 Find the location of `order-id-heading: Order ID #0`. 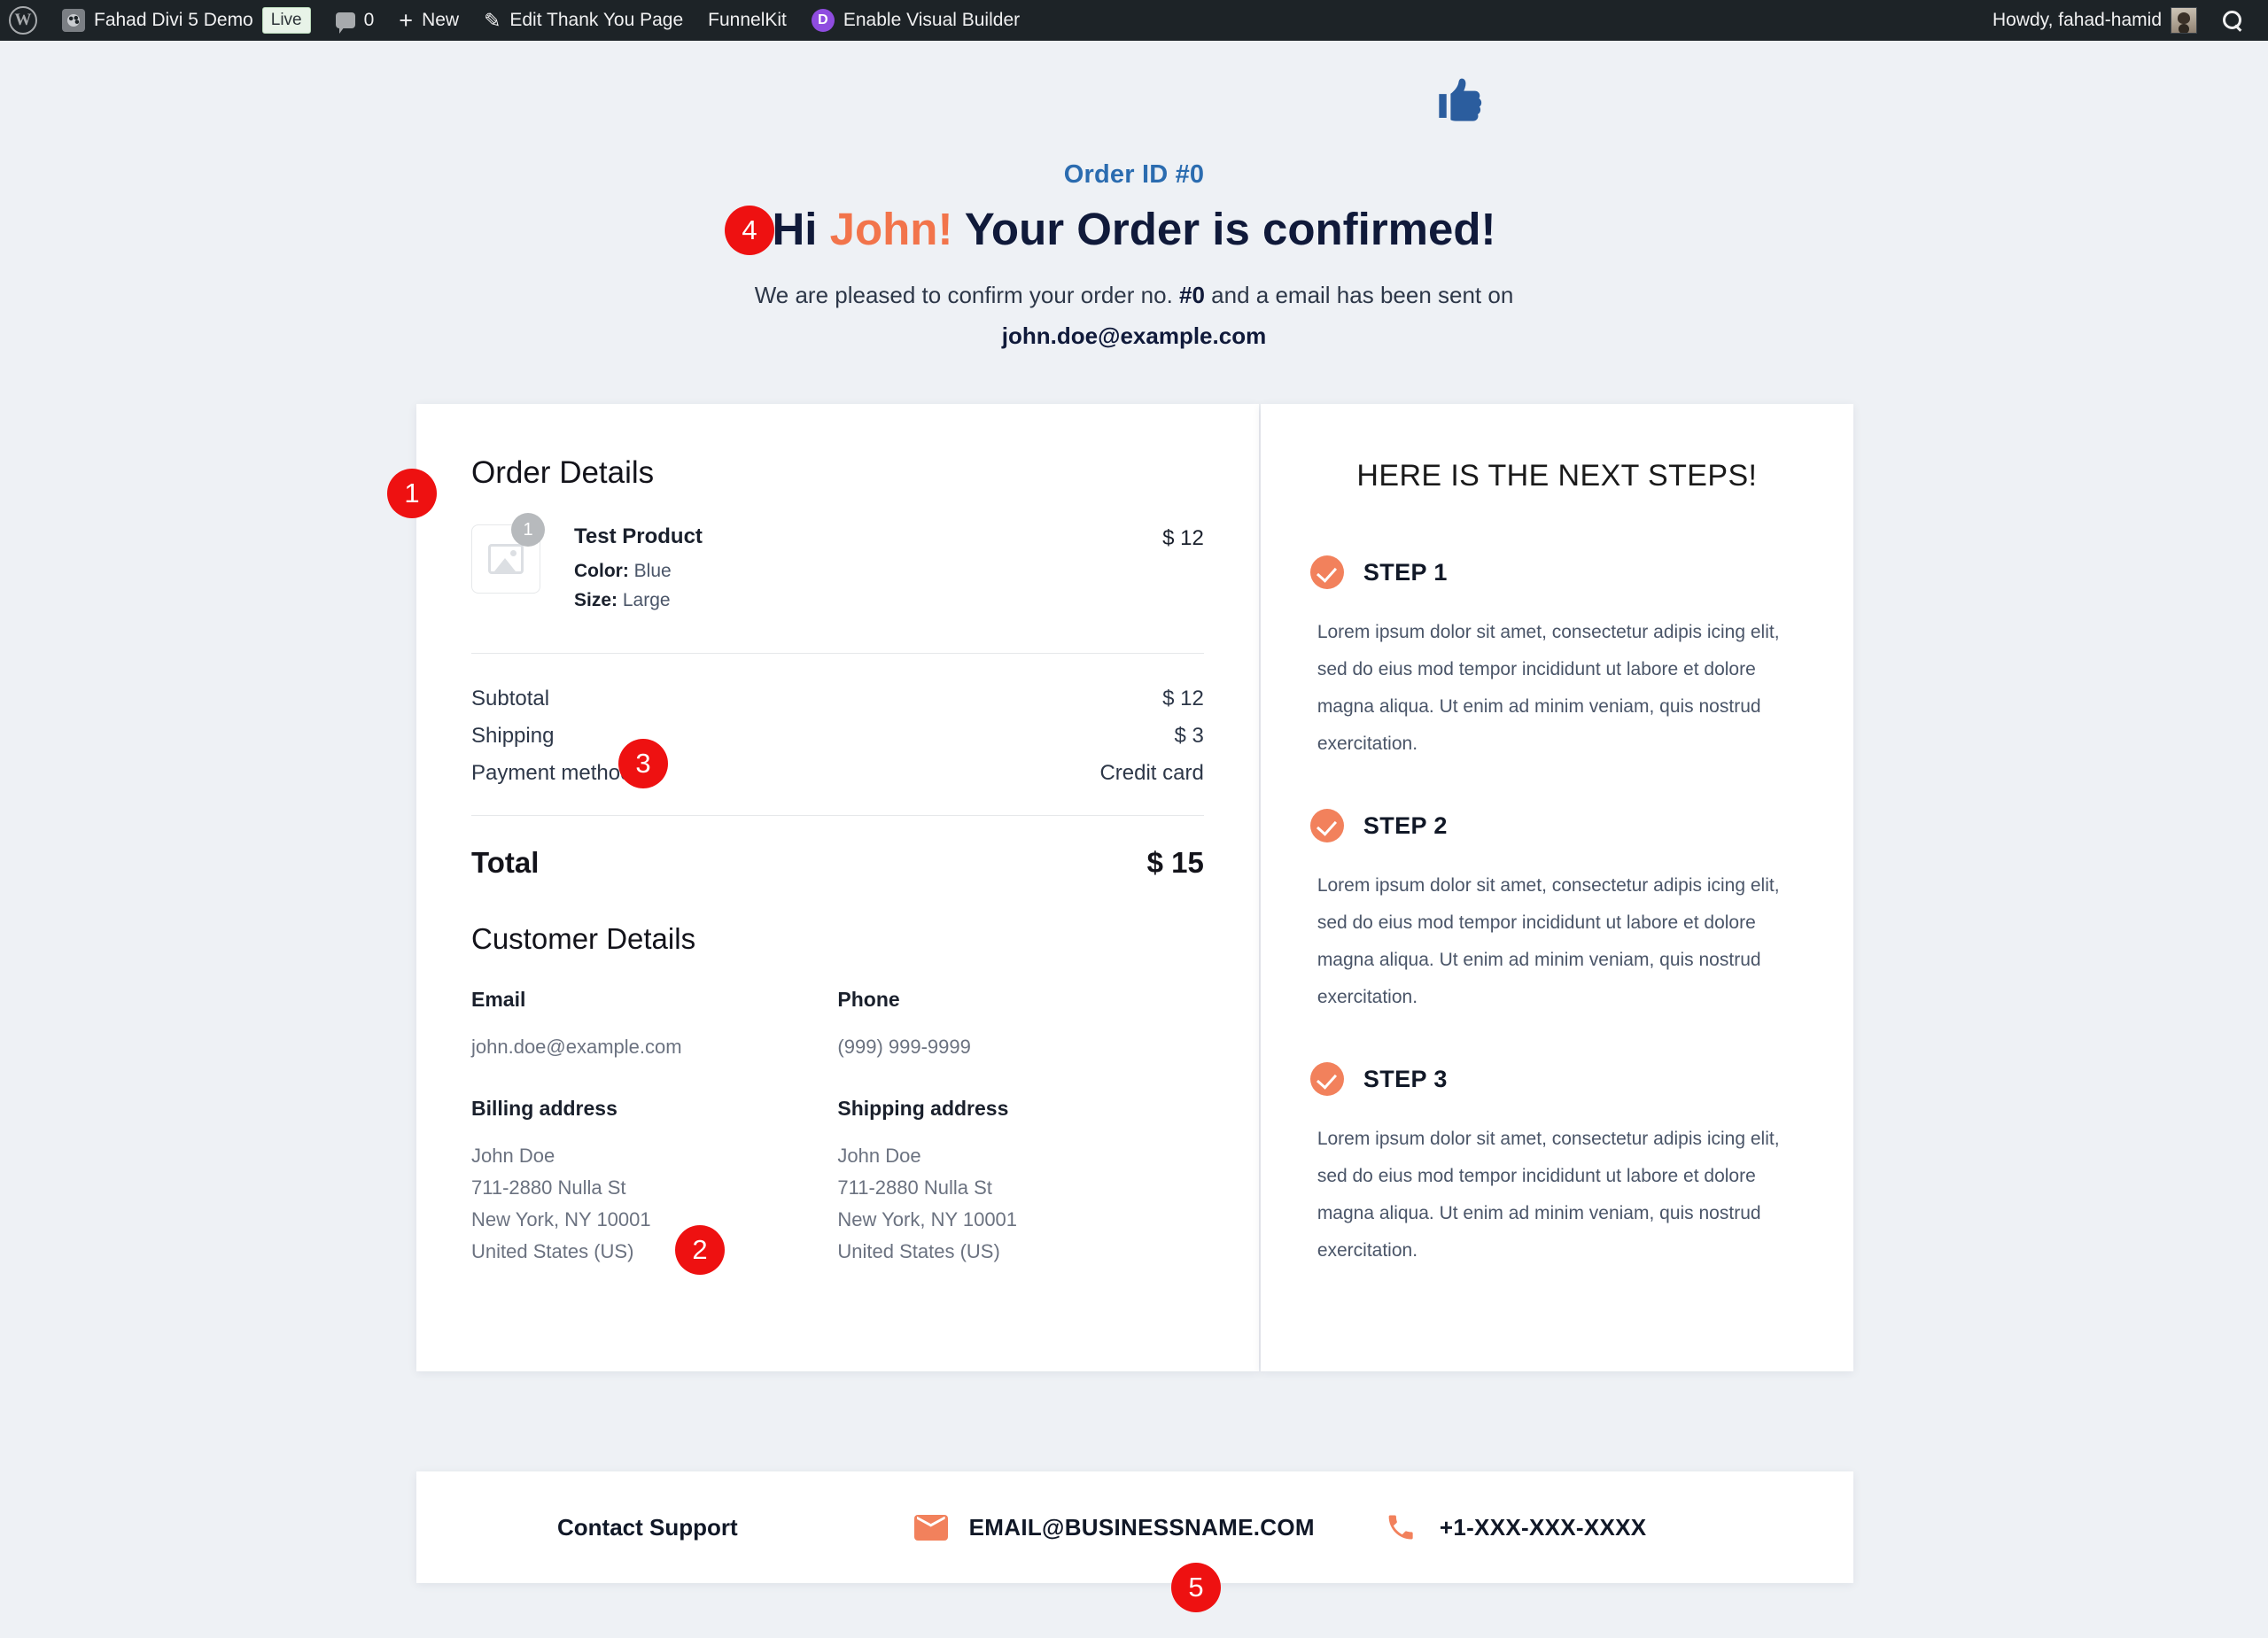

order-id-heading: Order ID #0 is located at coordinates (1134, 174).